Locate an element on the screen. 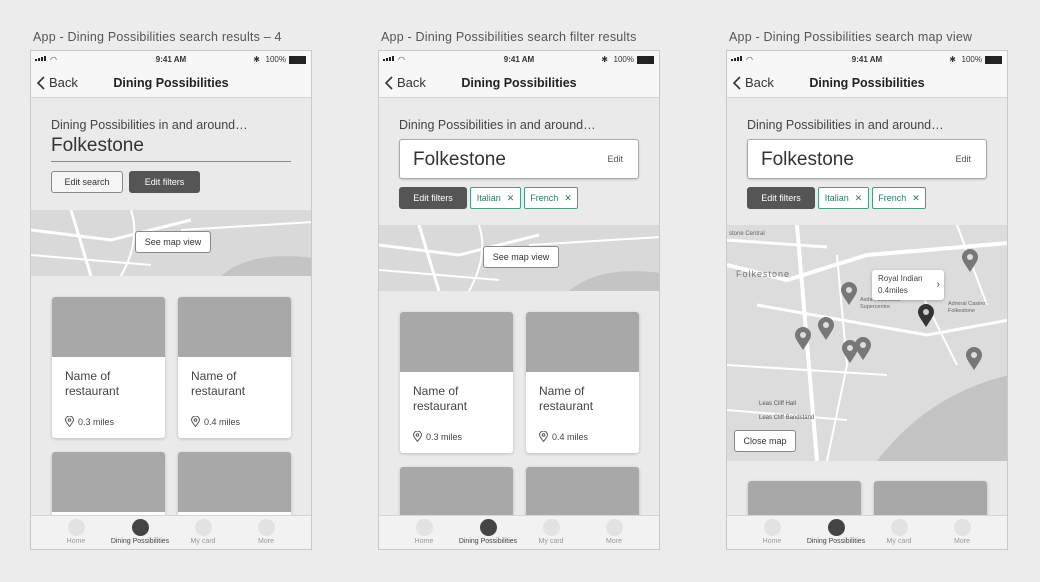  map-label-central: stone Central is located at coordinates (747, 234).